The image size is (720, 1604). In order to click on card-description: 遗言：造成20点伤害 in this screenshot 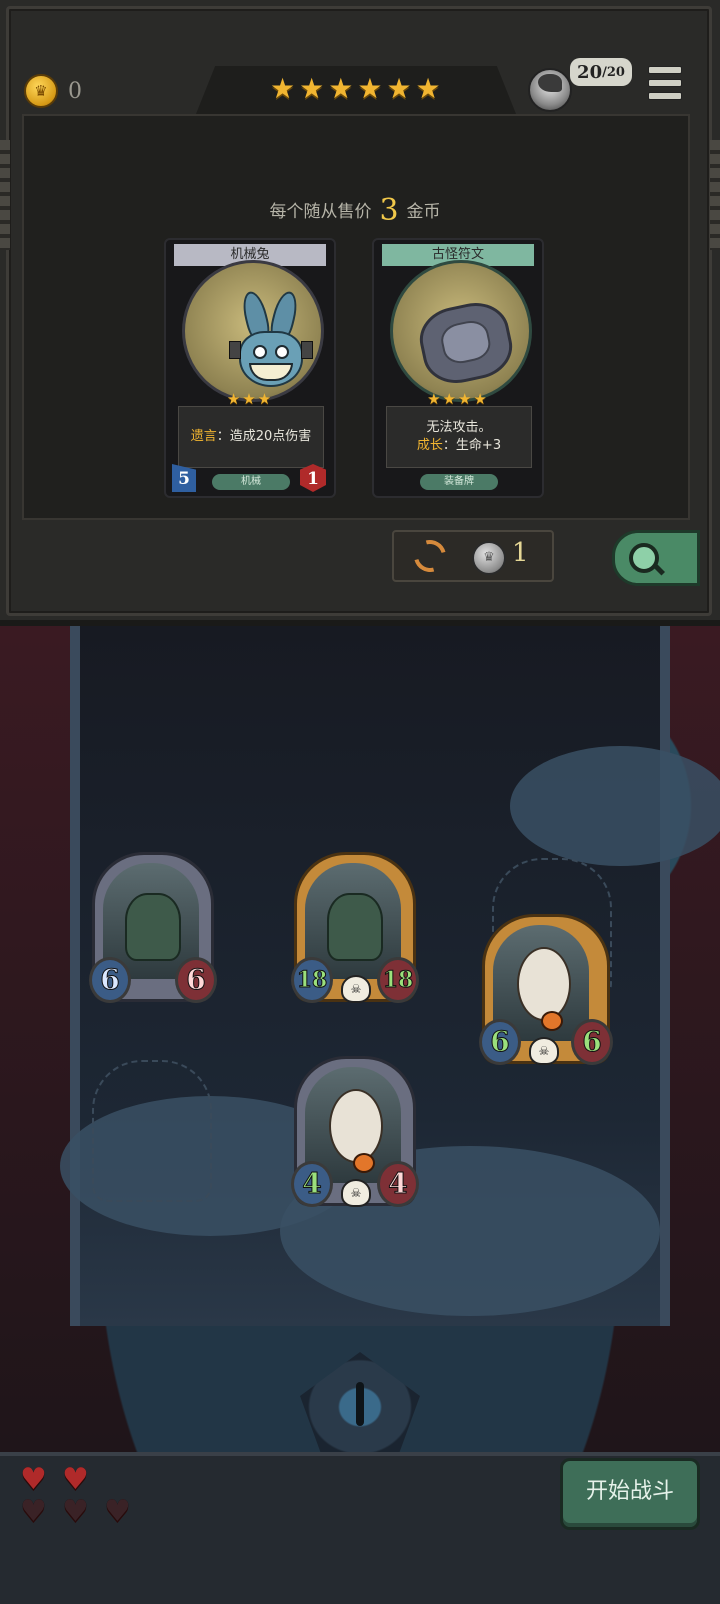, I will do `click(251, 437)`.